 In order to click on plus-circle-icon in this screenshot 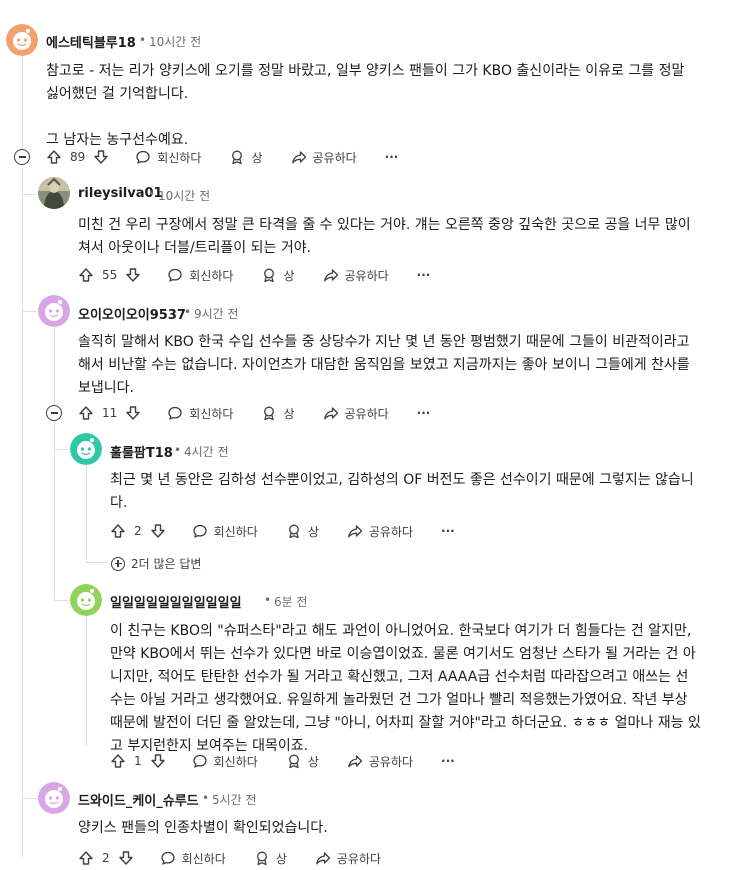, I will do `click(118, 563)`.